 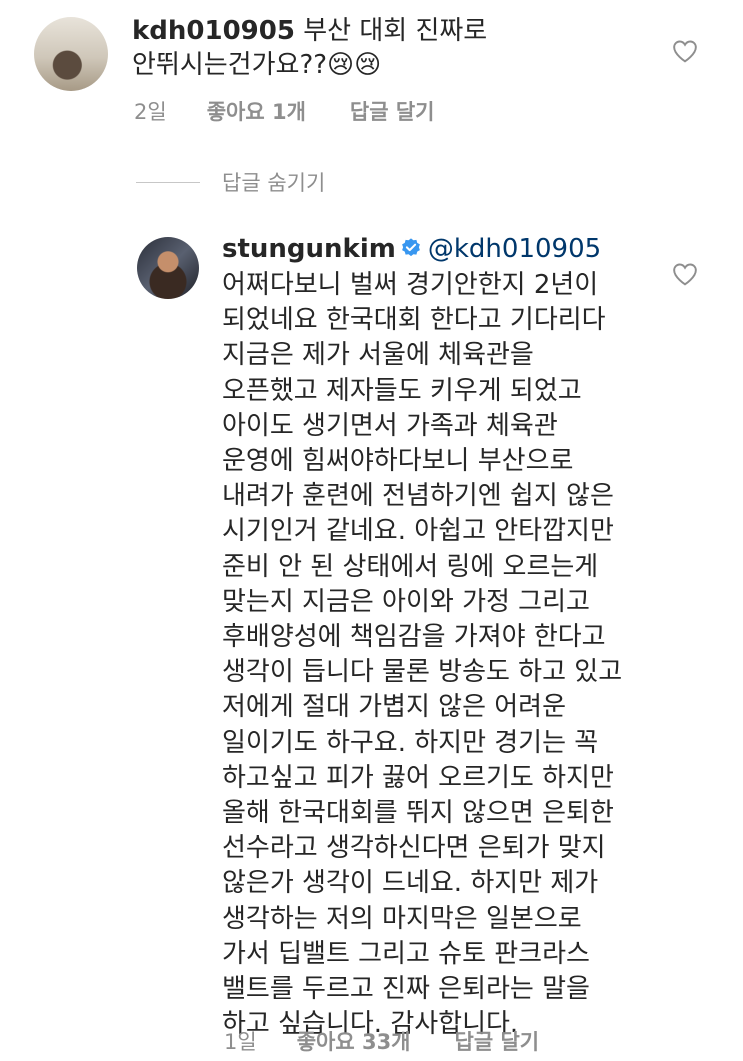 I want to click on comment-text: kdh010905 부산 대회 진짜로 안뛰시는건가요??😢😢, so click(x=392, y=48).